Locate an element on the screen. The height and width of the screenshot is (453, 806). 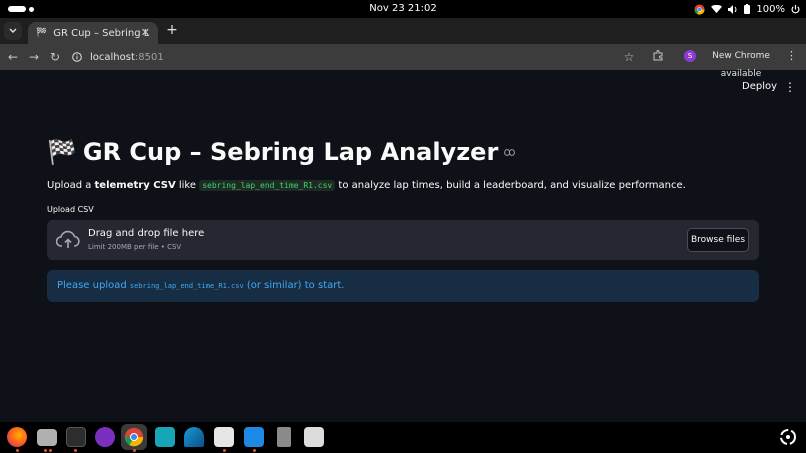
battery-percent: 100% is located at coordinates (770, 9).